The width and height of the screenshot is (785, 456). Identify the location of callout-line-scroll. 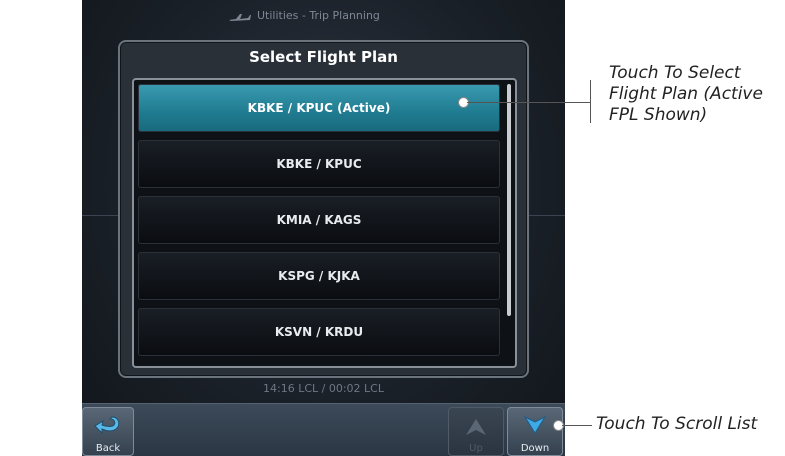
(577, 425).